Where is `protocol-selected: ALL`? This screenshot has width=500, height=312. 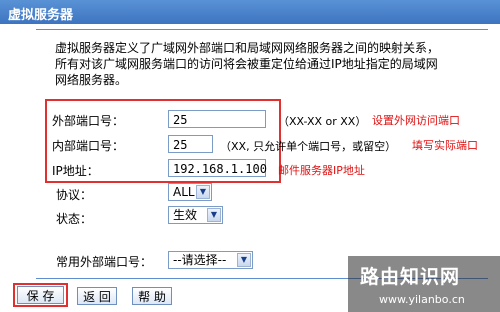
protocol-selected: ALL is located at coordinates (184, 192).